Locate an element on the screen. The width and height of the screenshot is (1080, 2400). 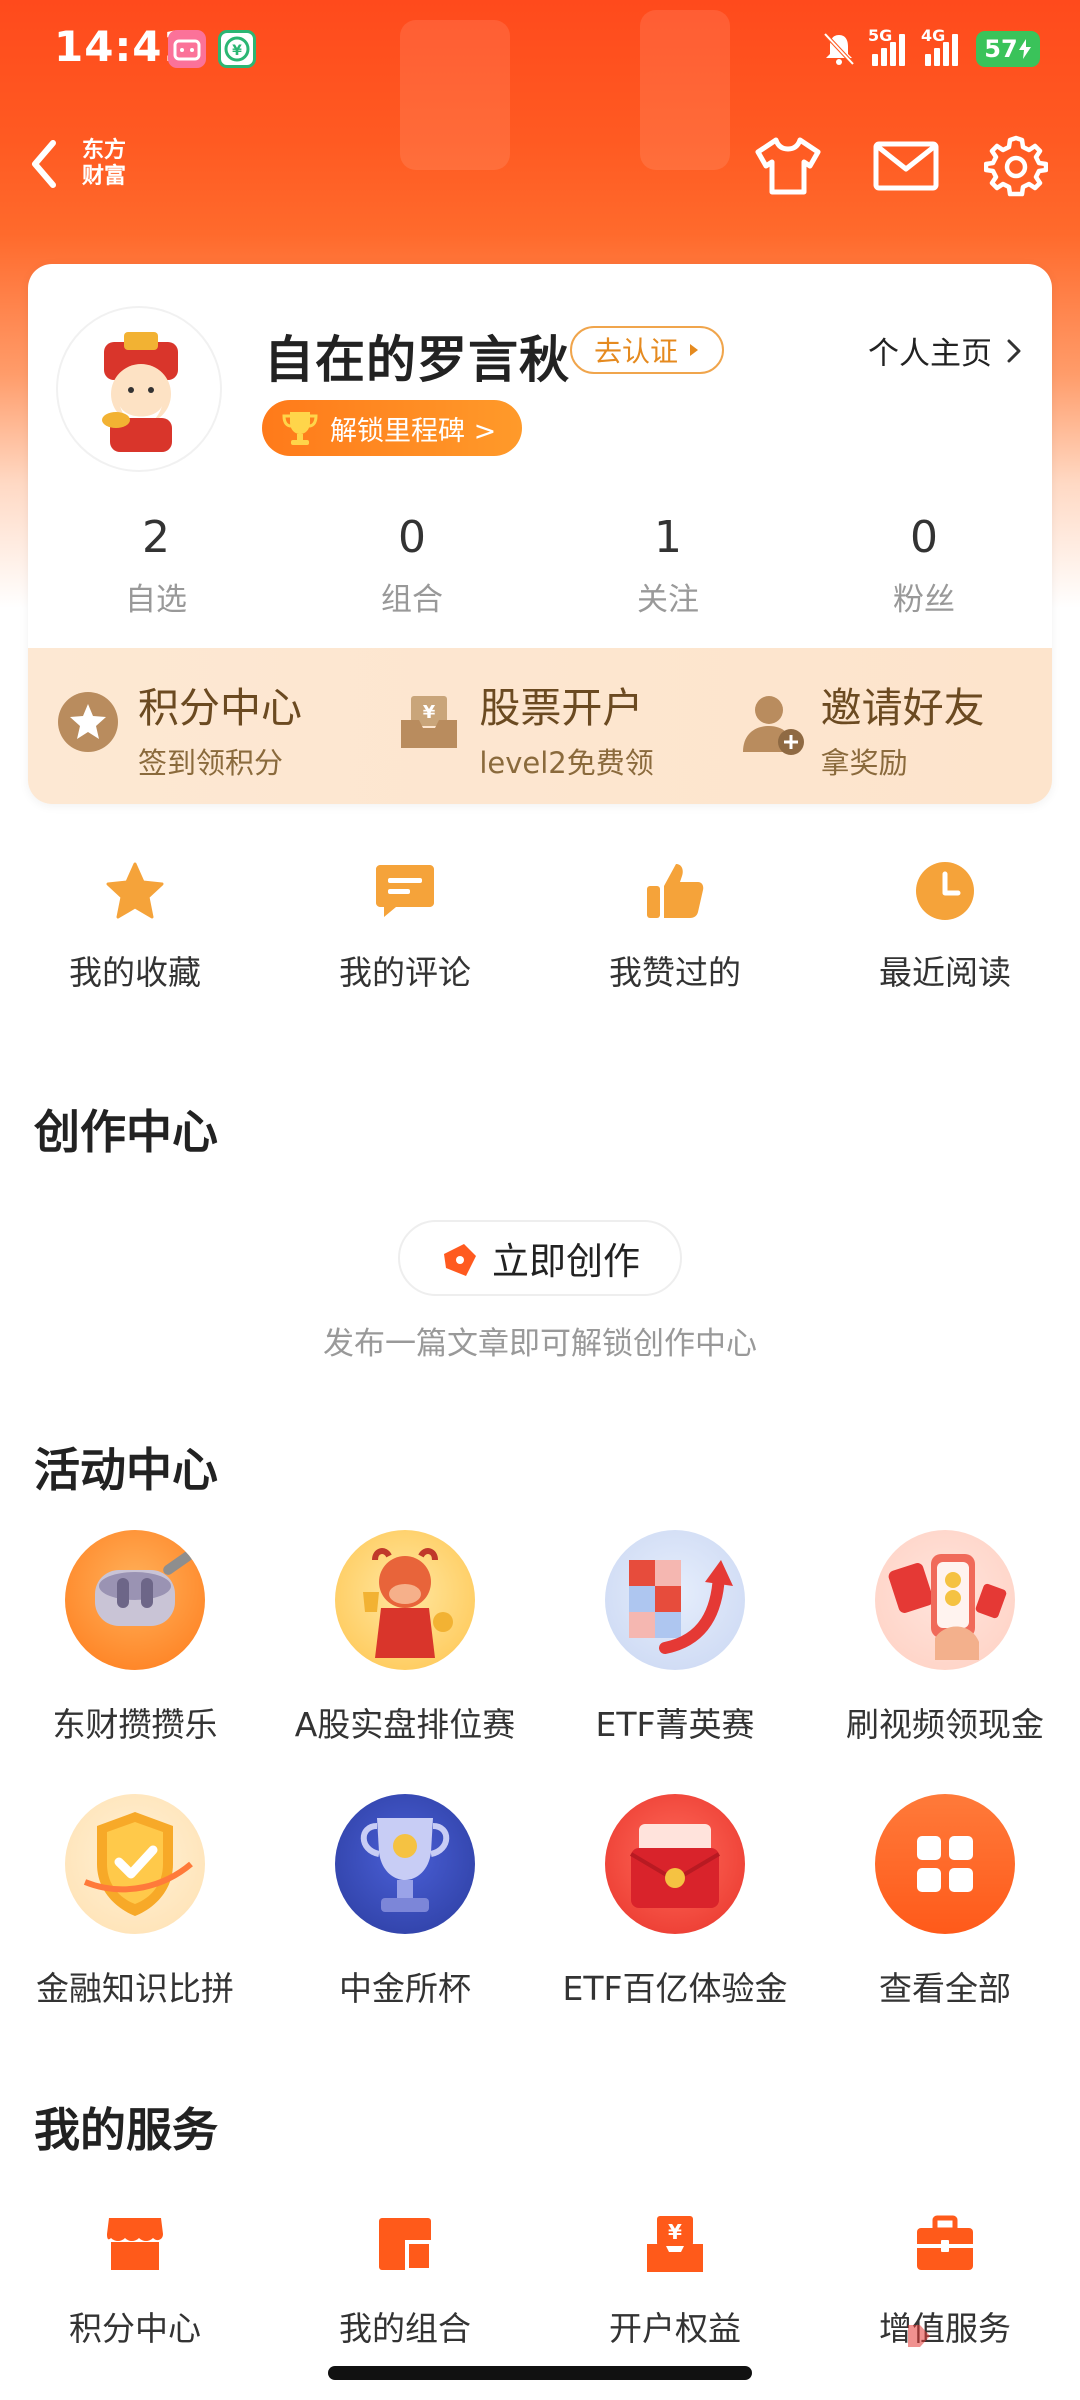
comment-icon is located at coordinates (405, 891).